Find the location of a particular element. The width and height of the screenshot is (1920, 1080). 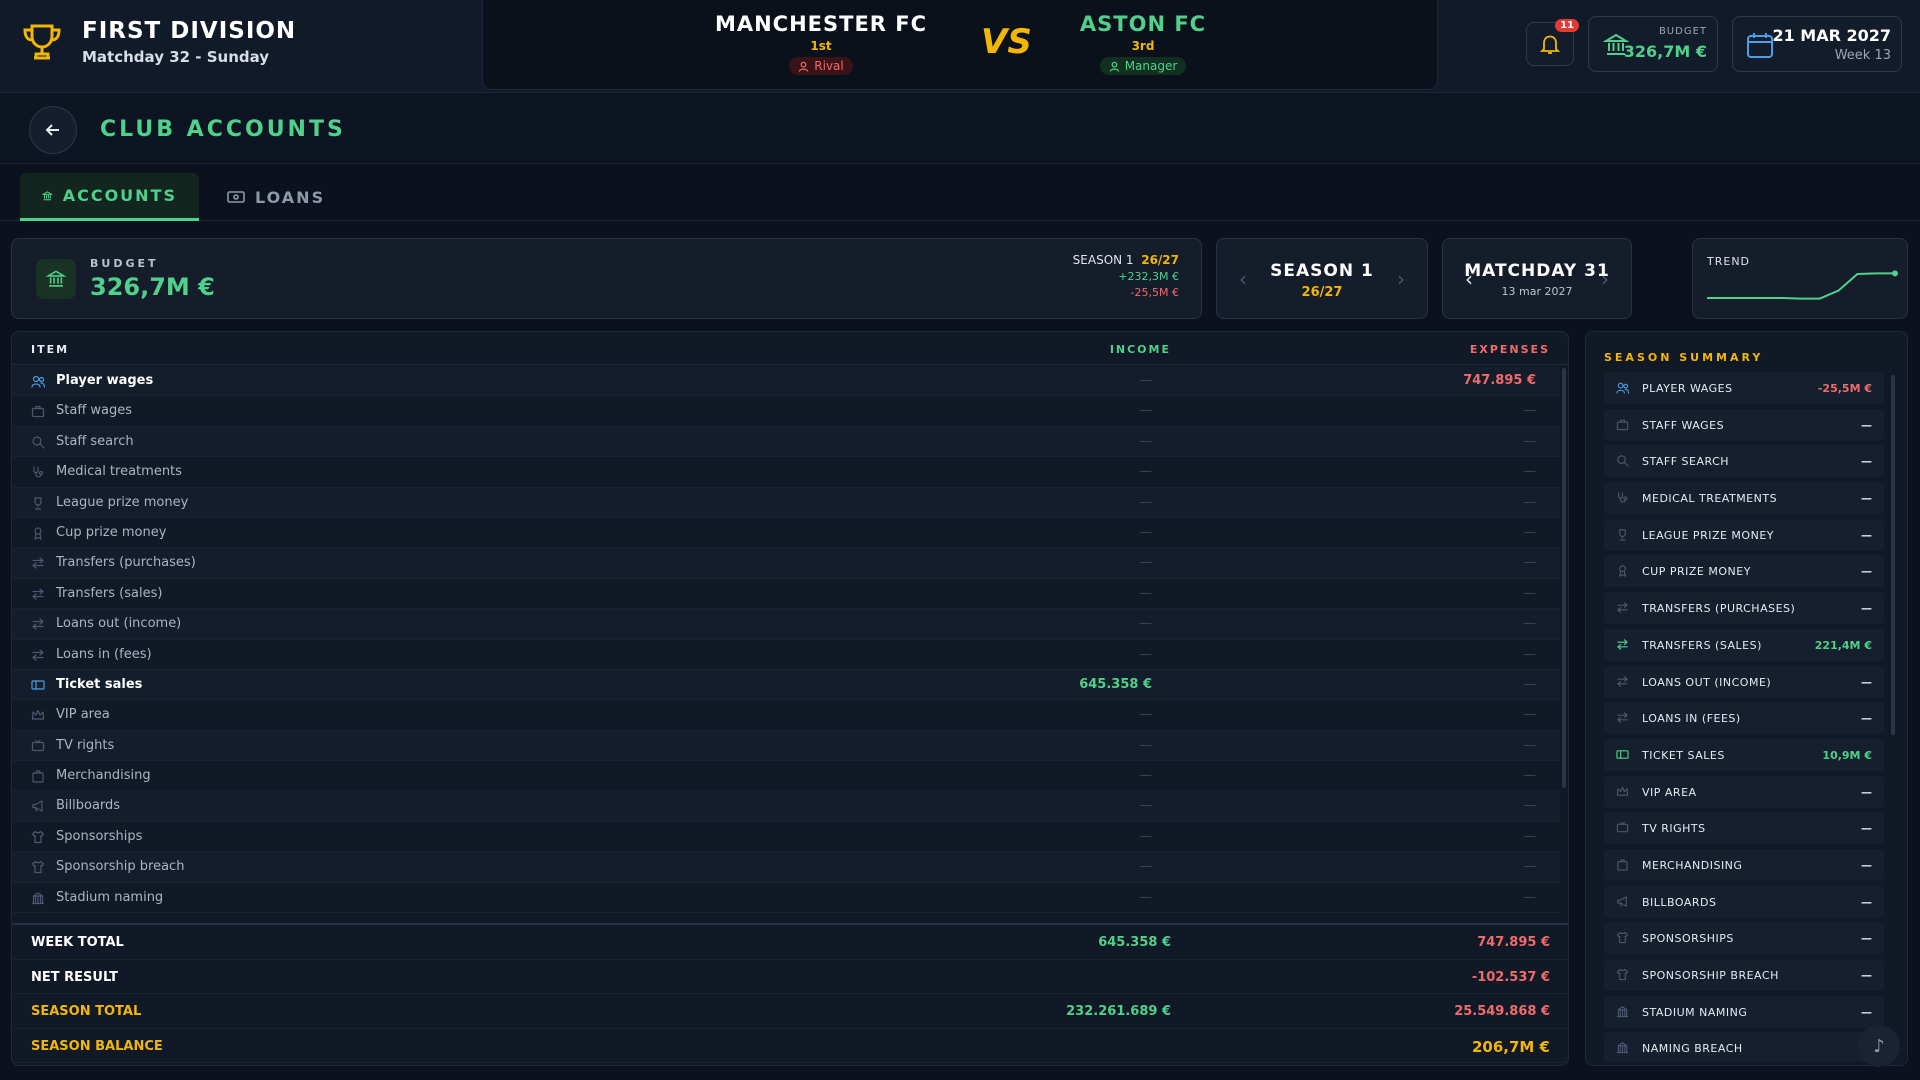

summary-item: CUP PRIZE MONEY — is located at coordinates (1744, 571).